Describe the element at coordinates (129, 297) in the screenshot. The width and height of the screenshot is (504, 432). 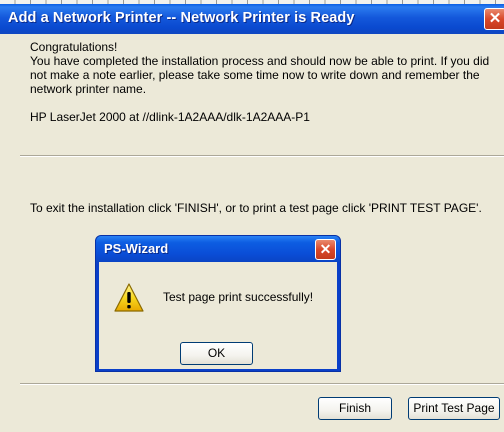
I see `warning-icon` at that location.